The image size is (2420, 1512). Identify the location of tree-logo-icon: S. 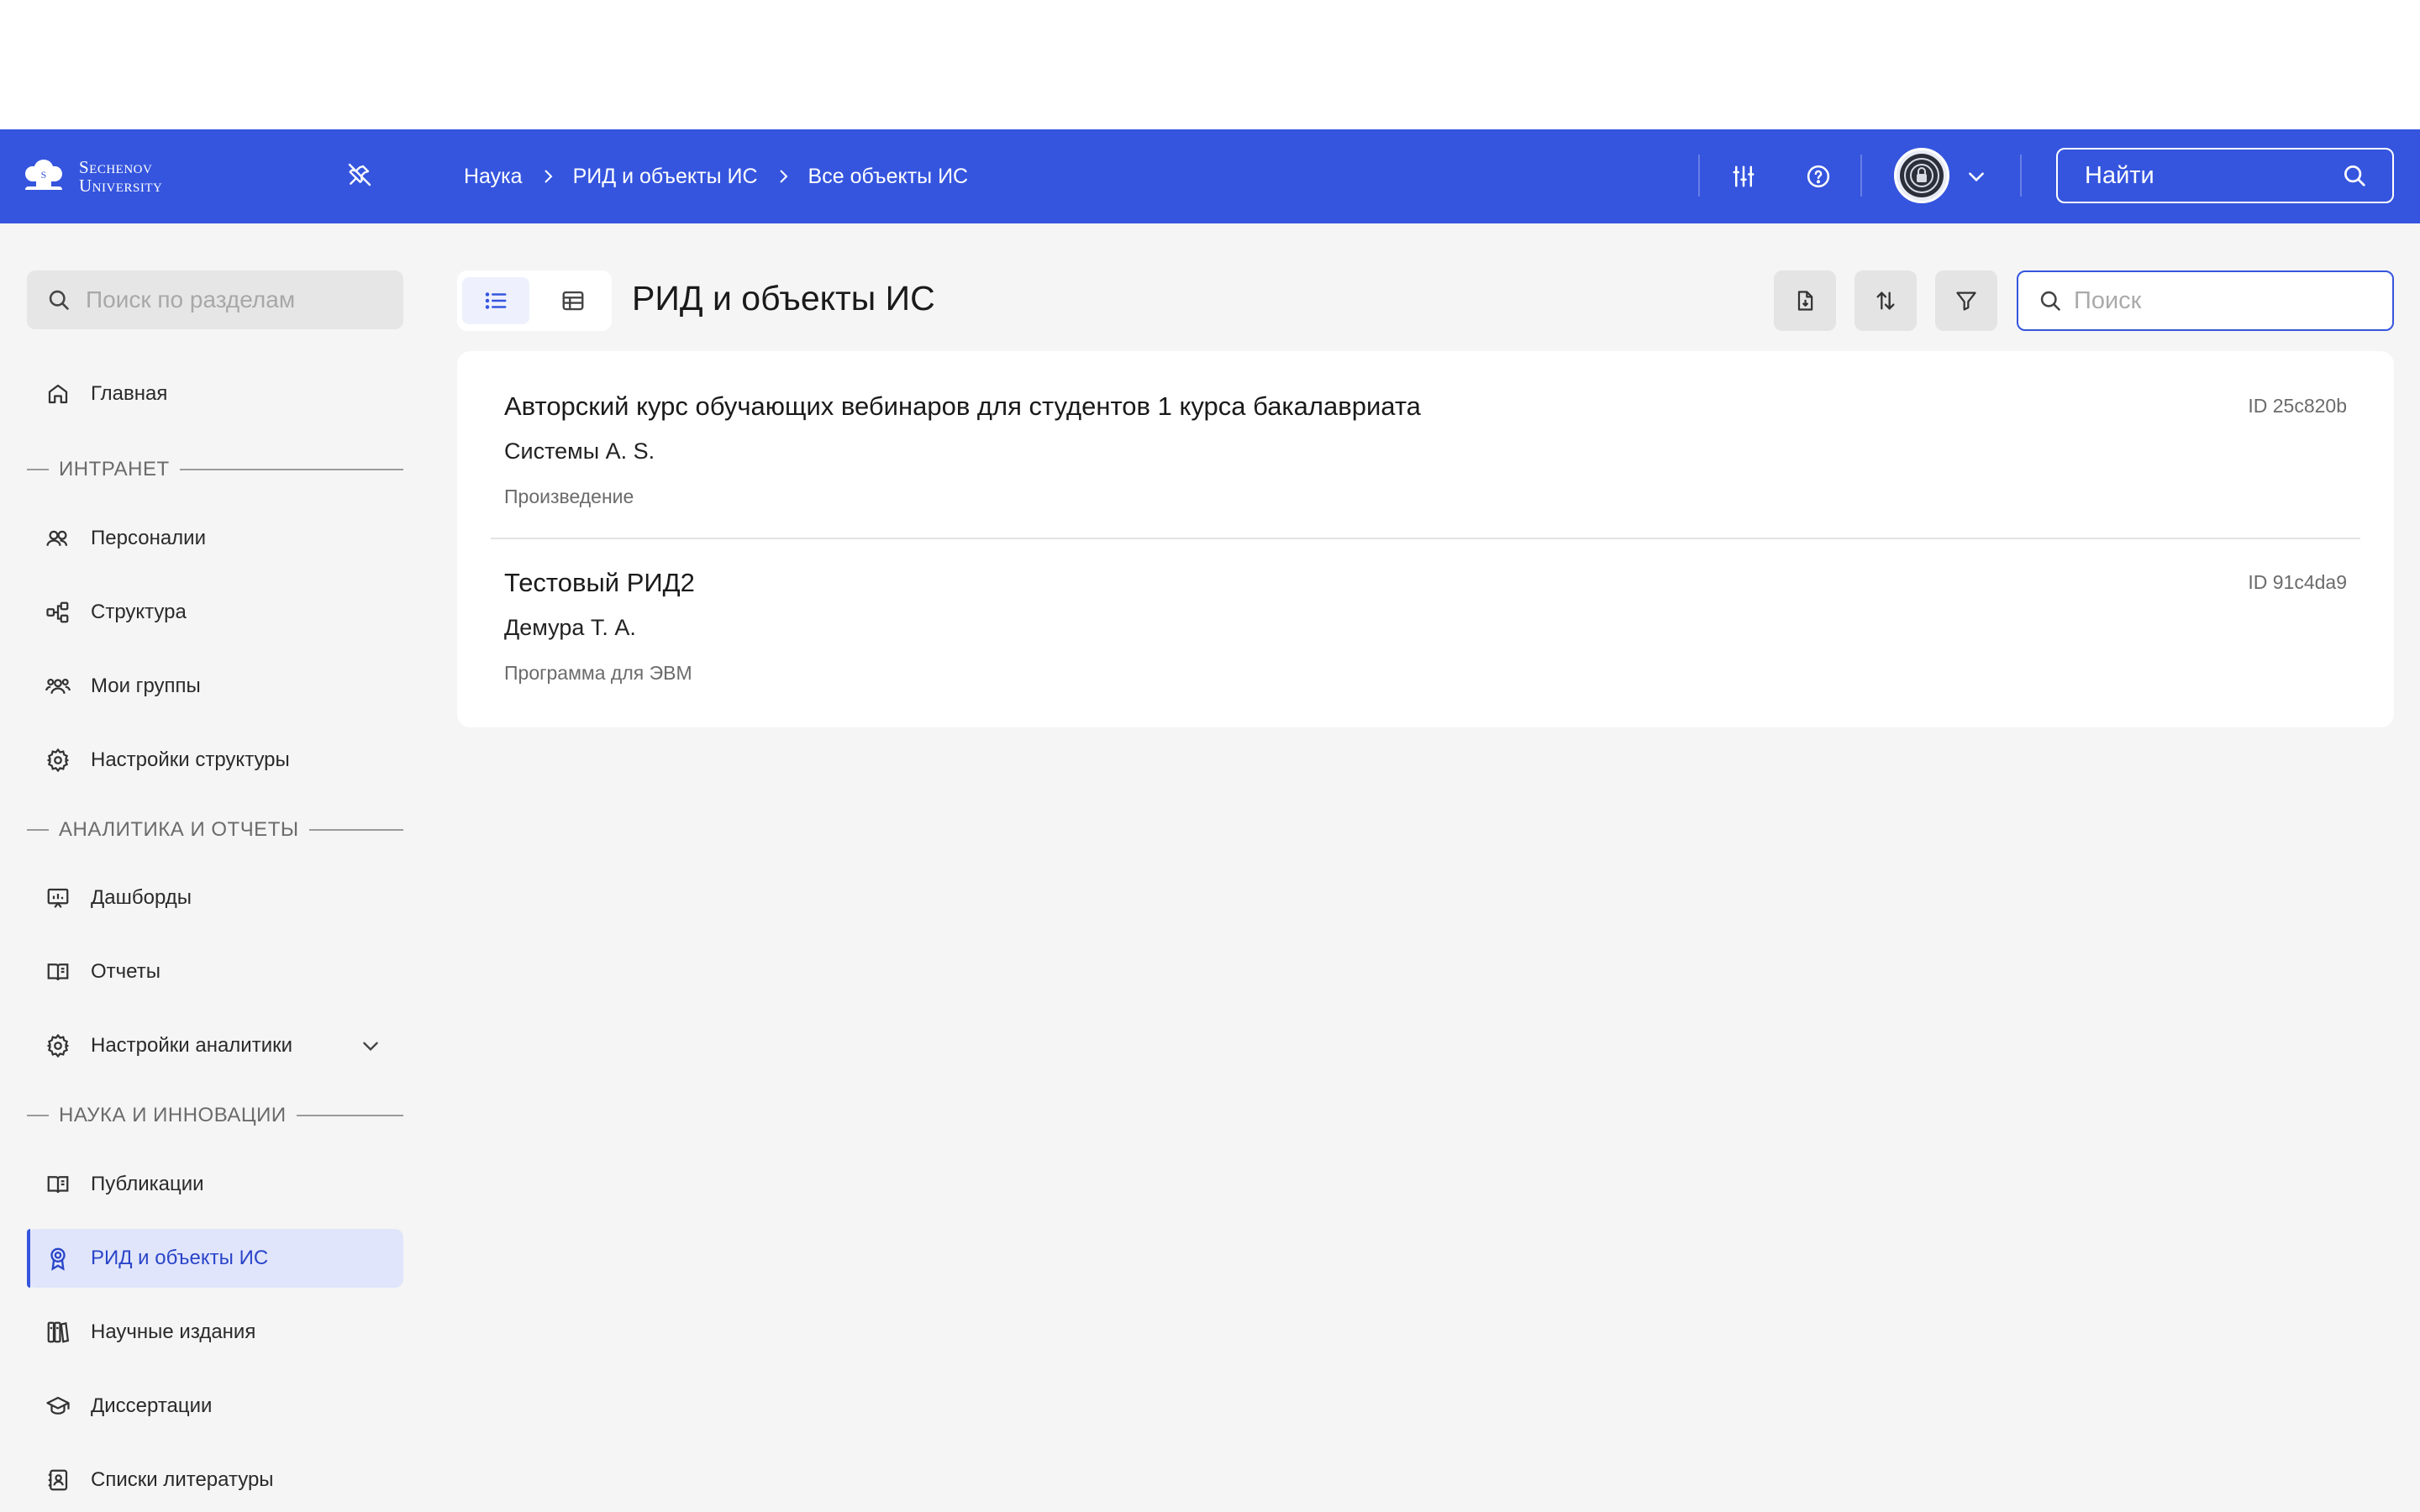
(43, 175).